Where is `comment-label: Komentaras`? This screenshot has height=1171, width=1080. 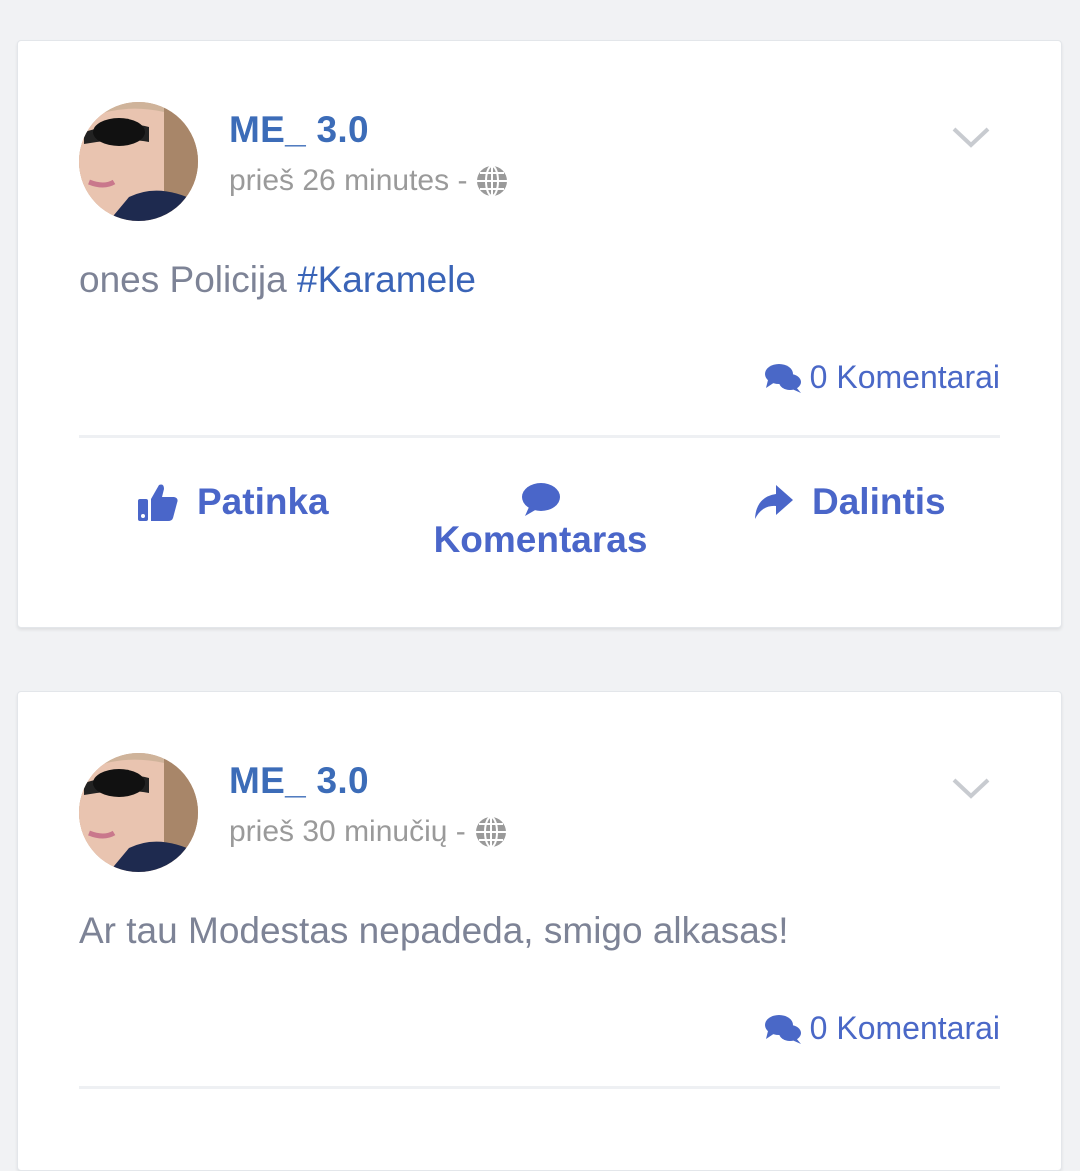 comment-label: Komentaras is located at coordinates (540, 539).